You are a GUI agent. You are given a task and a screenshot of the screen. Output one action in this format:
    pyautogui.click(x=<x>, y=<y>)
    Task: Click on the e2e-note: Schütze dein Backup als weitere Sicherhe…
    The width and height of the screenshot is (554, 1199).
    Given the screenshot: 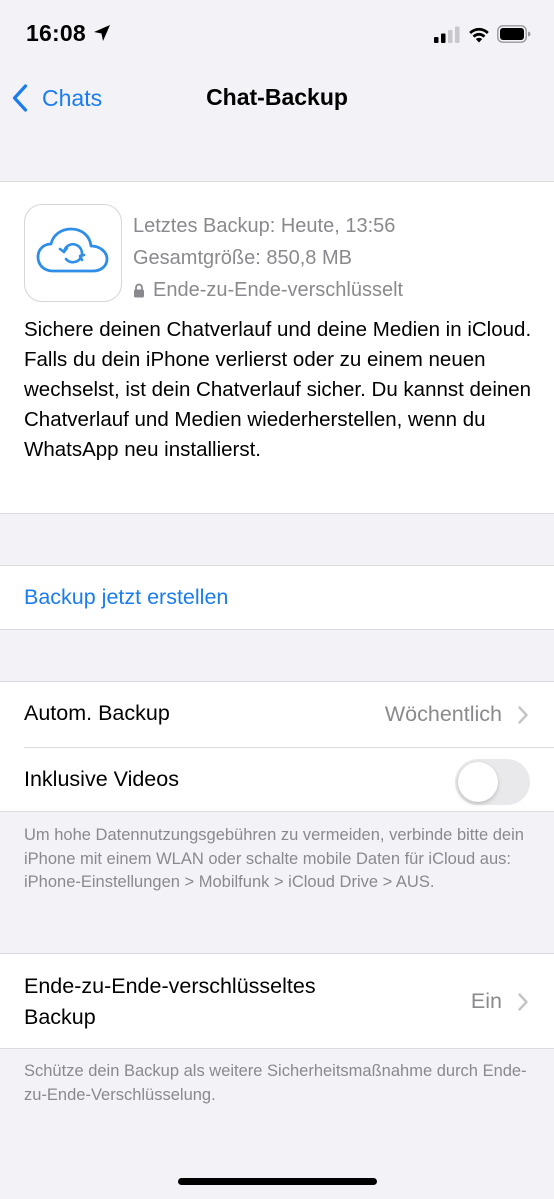 What is the action you would take?
    pyautogui.click(x=275, y=1083)
    